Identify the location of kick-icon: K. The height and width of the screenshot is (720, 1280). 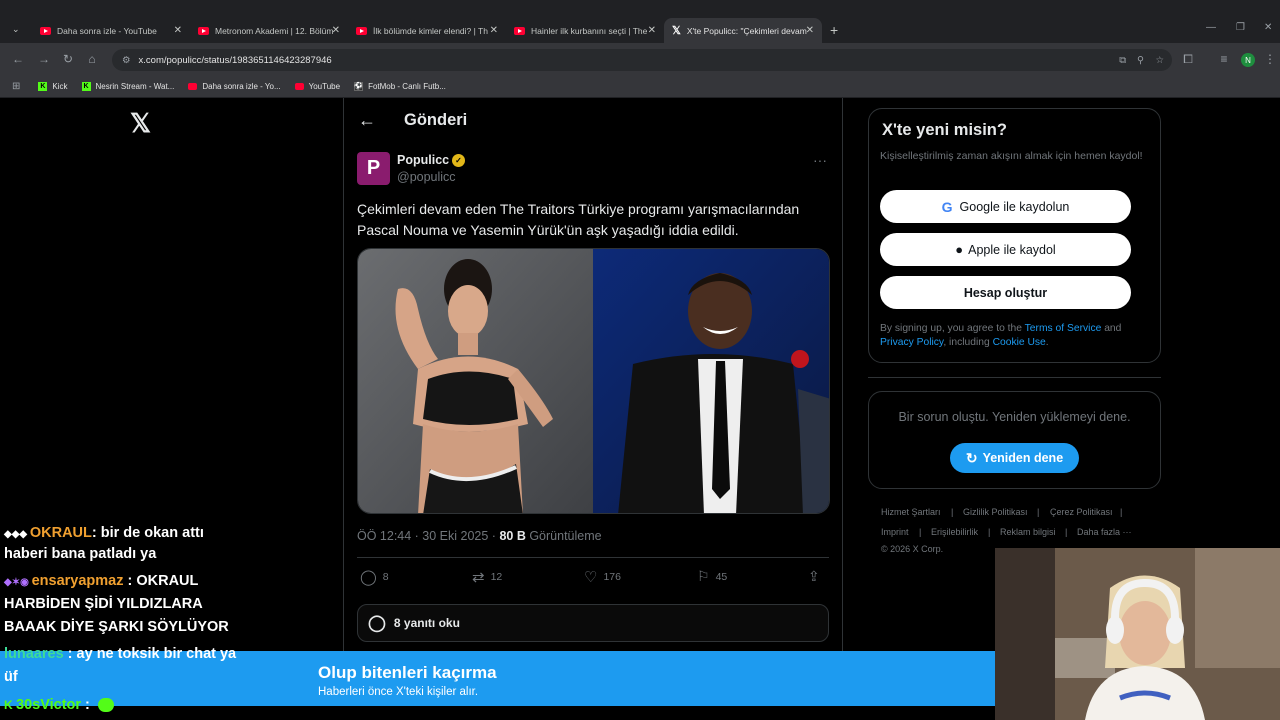
(86, 86).